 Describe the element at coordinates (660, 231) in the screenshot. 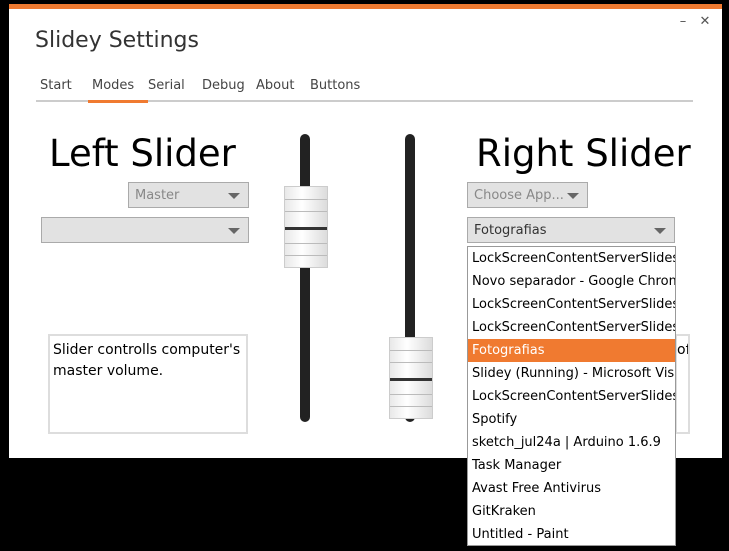

I see `chevron-up-icon` at that location.